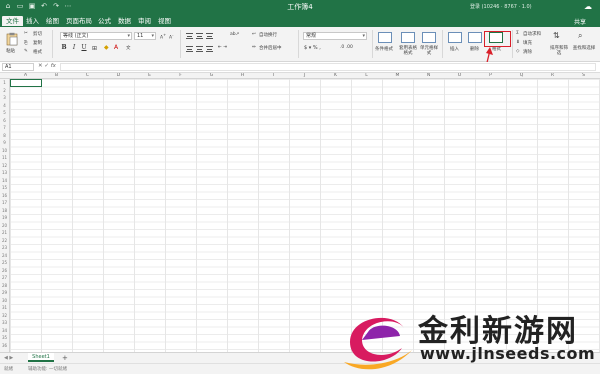 This screenshot has height=374, width=600. Describe the element at coordinates (64, 48) in the screenshot. I see `bold-button: B` at that location.